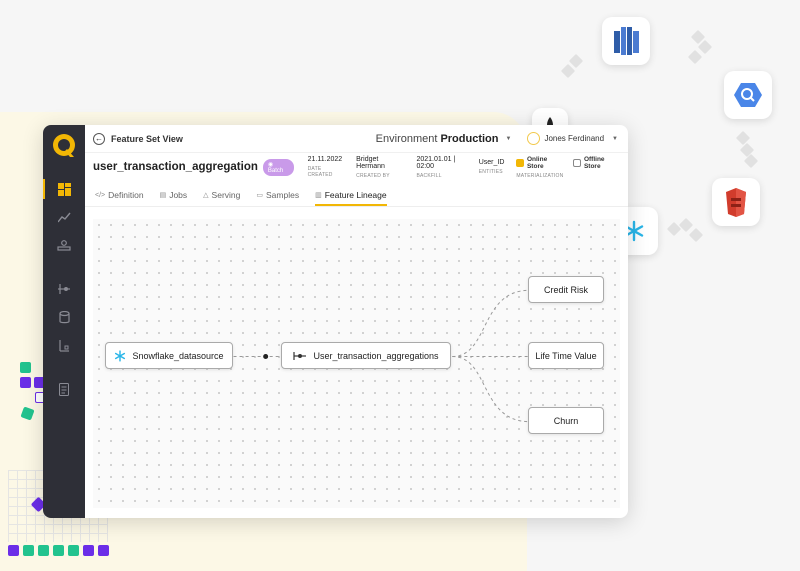 This screenshot has height=571, width=800. What do you see at coordinates (491, 323) in the screenshot?
I see `edge-to-credit-risk` at bounding box center [491, 323].